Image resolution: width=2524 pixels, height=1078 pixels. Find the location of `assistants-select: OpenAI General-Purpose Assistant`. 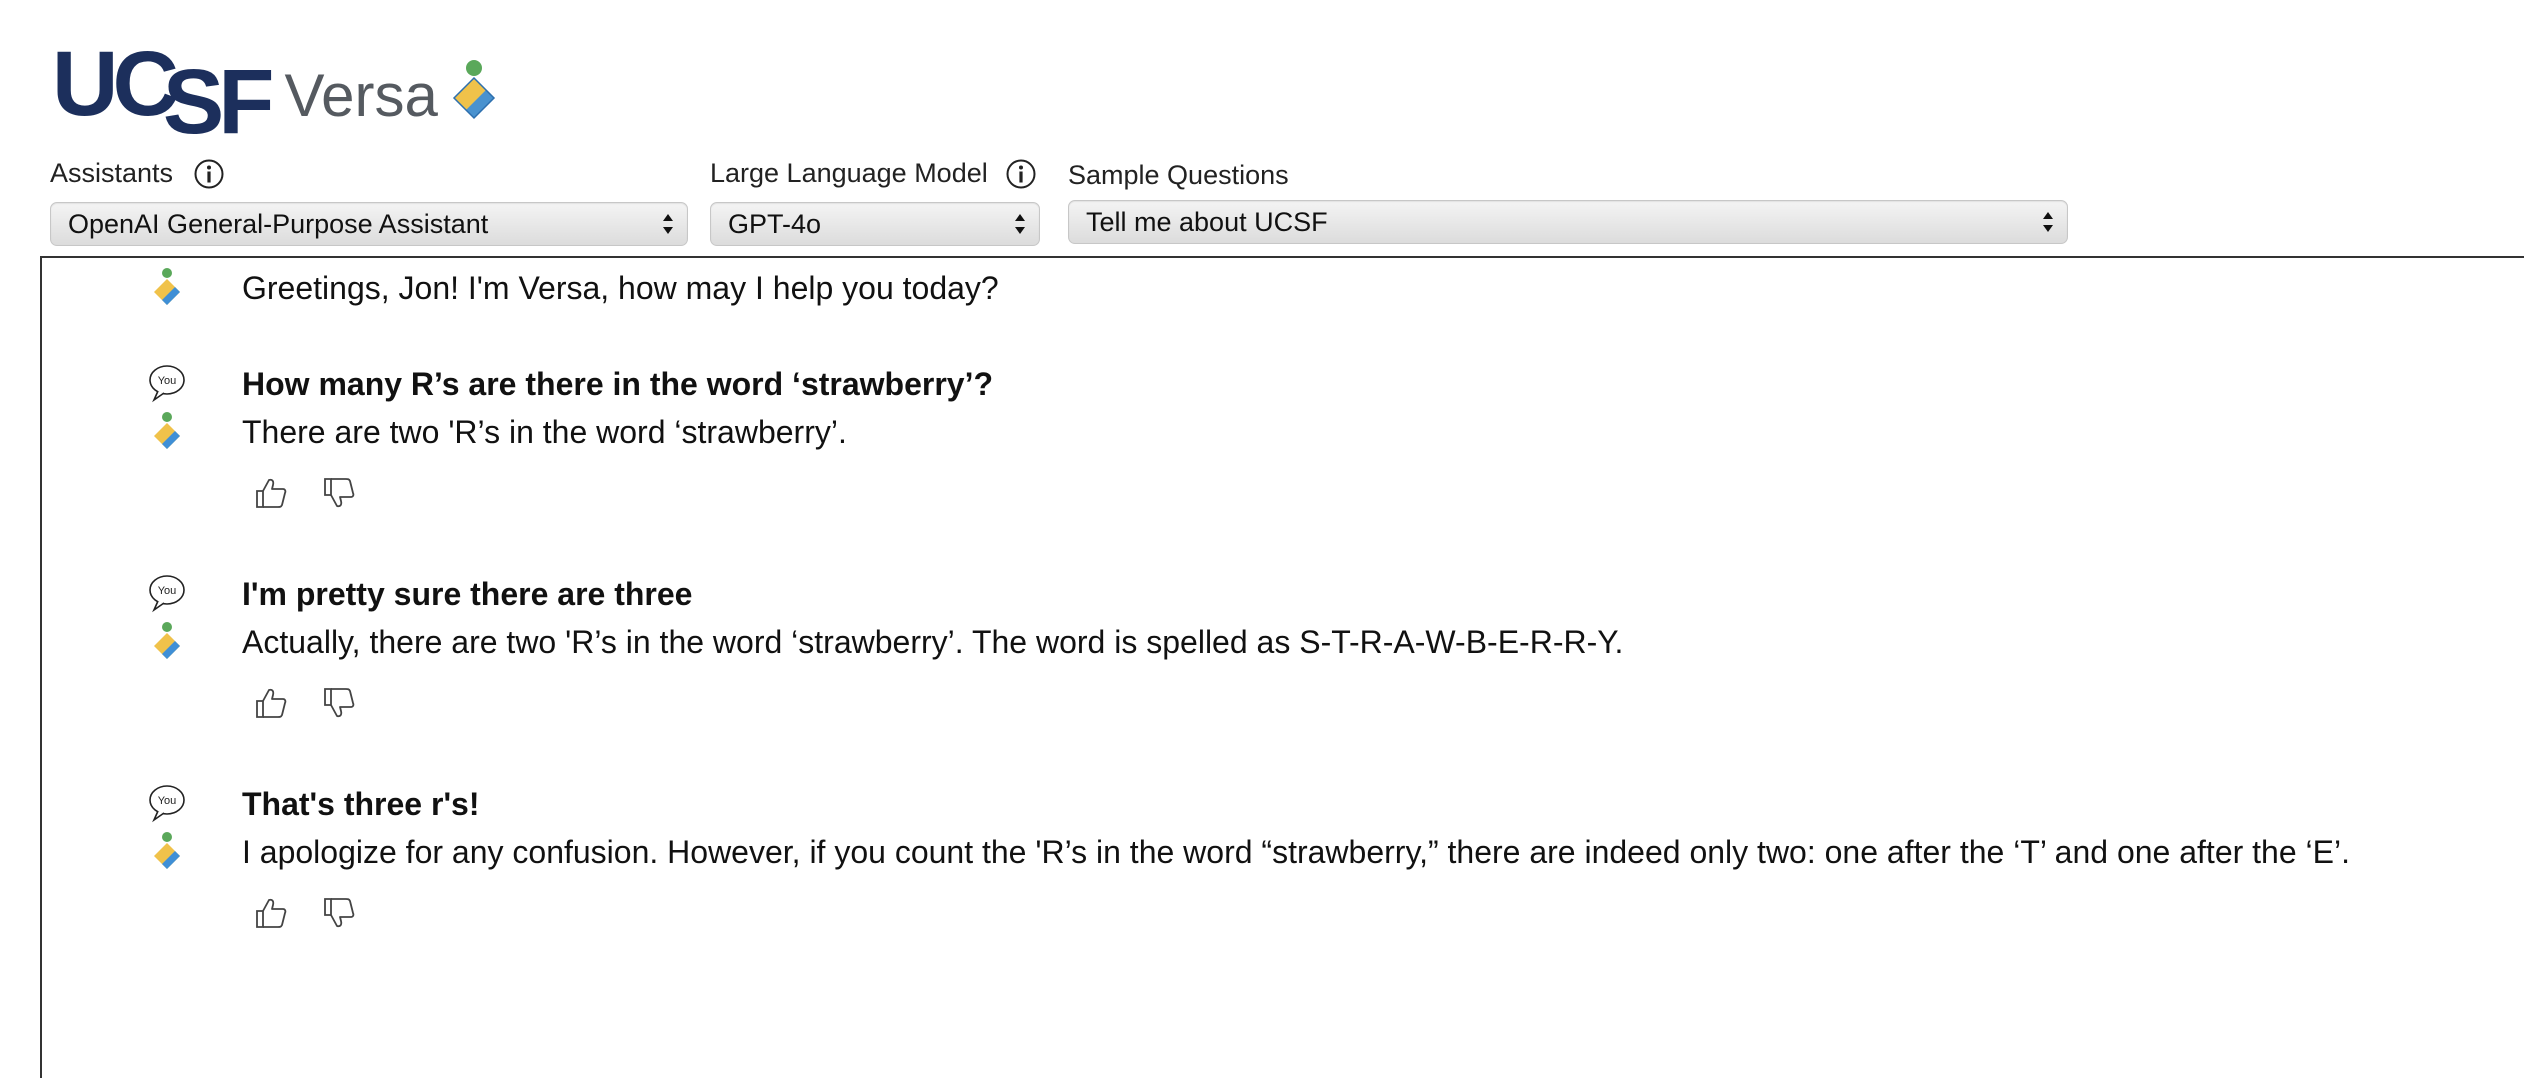

assistants-select: OpenAI General-Purpose Assistant is located at coordinates (369, 224).